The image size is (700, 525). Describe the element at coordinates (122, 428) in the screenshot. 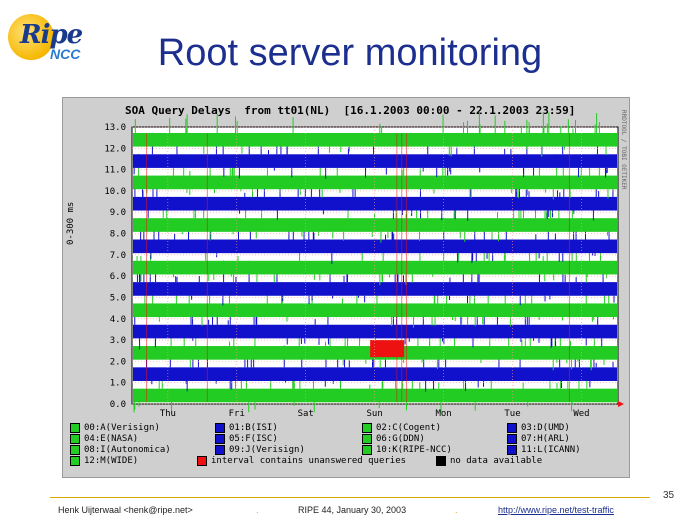

I see `legend-label: 00:A(Verisign)` at that location.